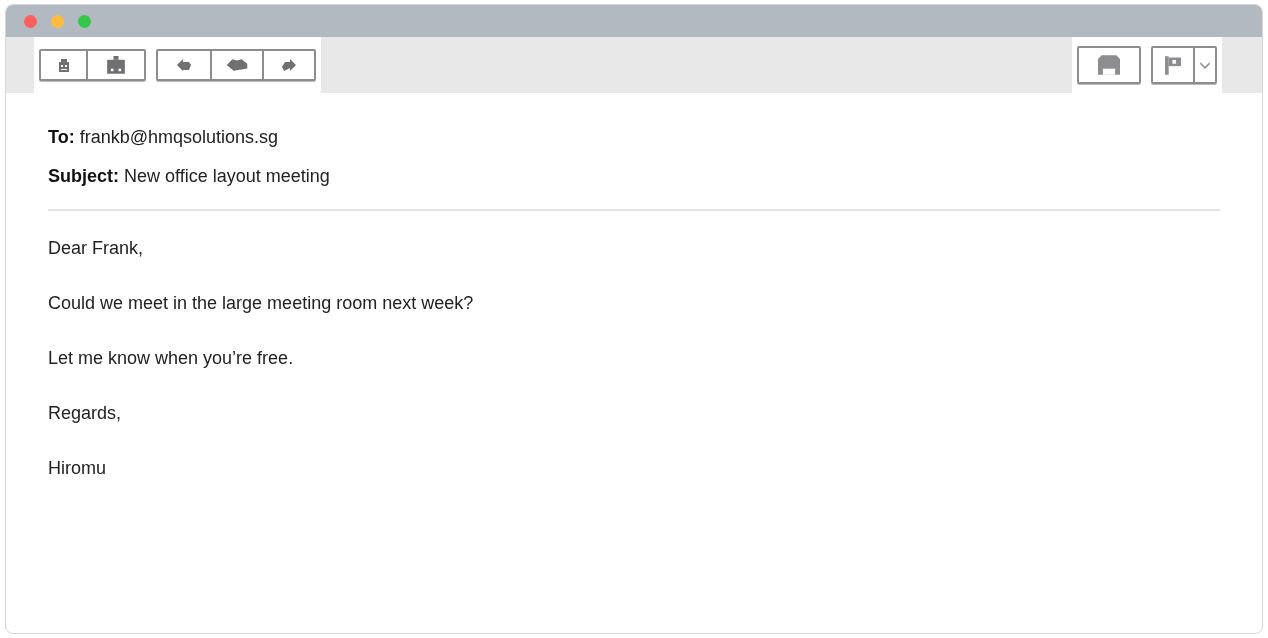 Image resolution: width=1268 pixels, height=638 pixels. I want to click on subject-line: Subject: New office layout meeting, so click(189, 176).